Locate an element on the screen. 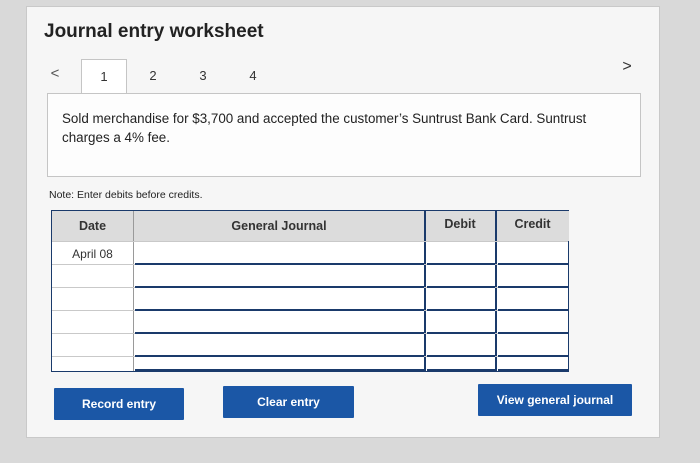 The image size is (700, 463). row-divider is located at coordinates (310, 241).